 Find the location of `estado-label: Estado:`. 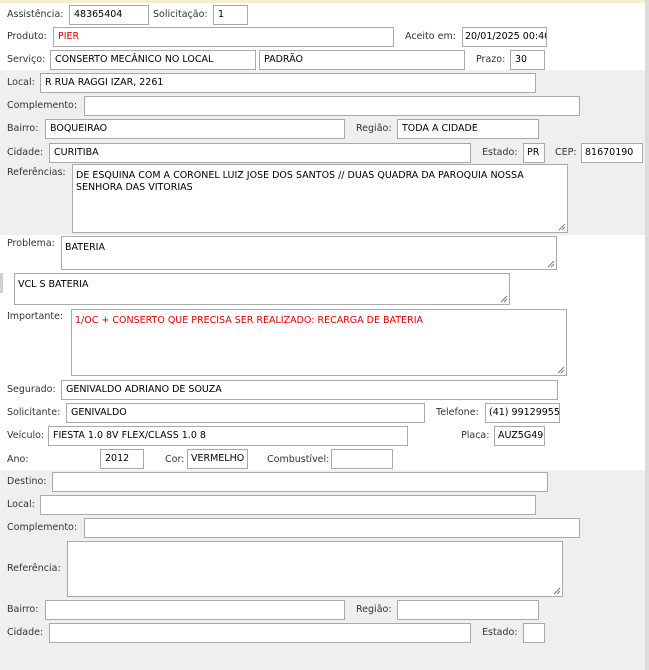

estado-label: Estado: is located at coordinates (500, 152).